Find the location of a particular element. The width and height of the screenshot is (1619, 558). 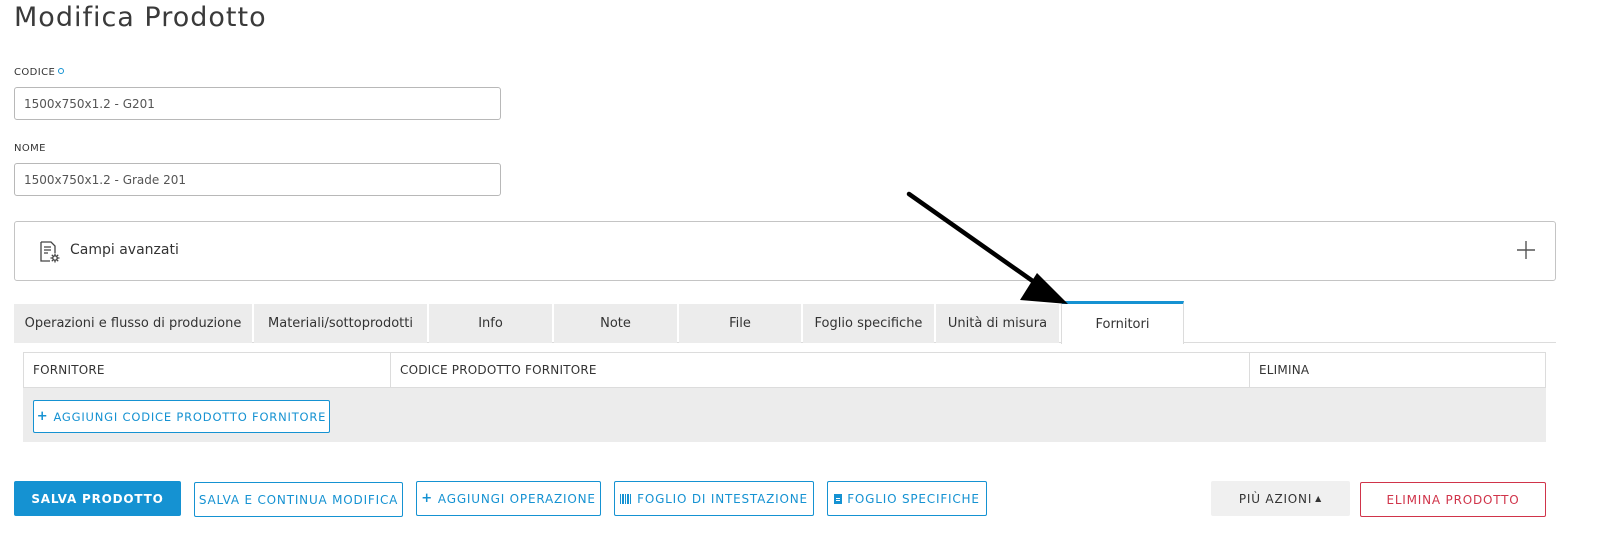

name-label: NOME is located at coordinates (30, 148).